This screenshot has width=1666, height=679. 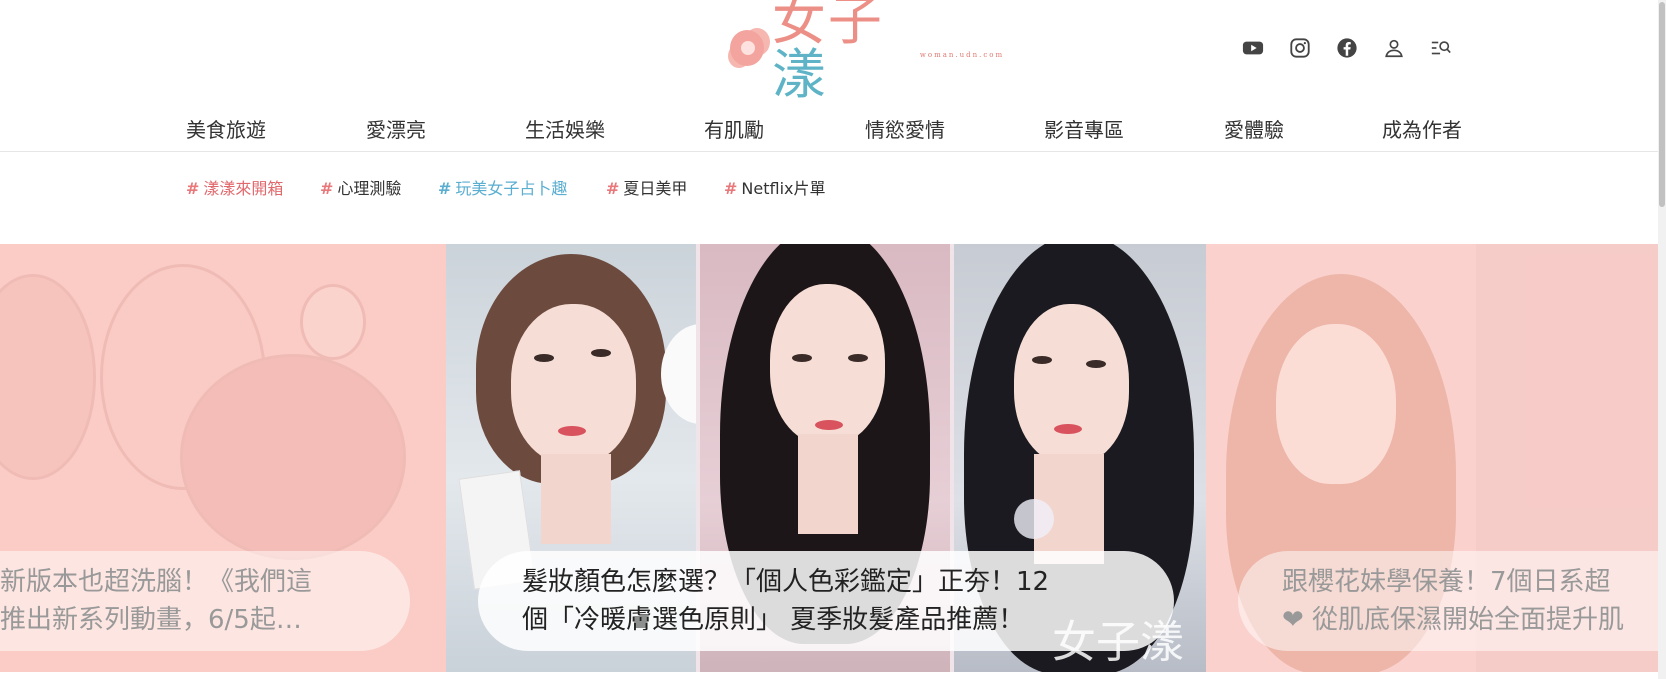 What do you see at coordinates (1300, 48) in the screenshot?
I see `instagram-icon` at bounding box center [1300, 48].